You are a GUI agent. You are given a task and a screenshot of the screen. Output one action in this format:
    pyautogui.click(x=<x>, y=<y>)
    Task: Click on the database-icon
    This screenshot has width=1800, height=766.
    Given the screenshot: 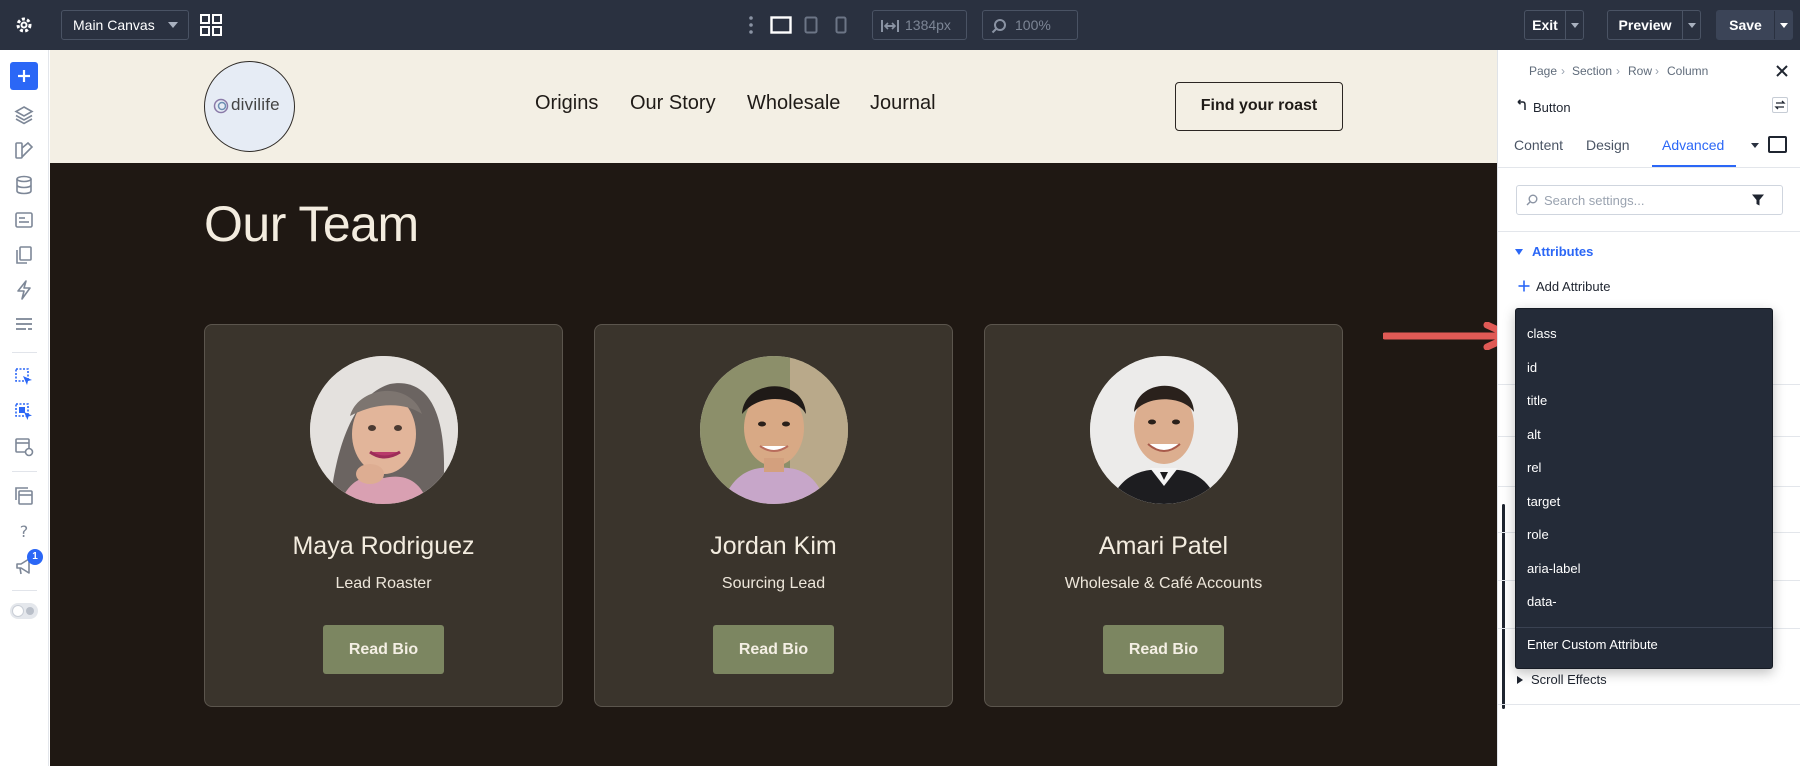 What is the action you would take?
    pyautogui.click(x=24, y=185)
    